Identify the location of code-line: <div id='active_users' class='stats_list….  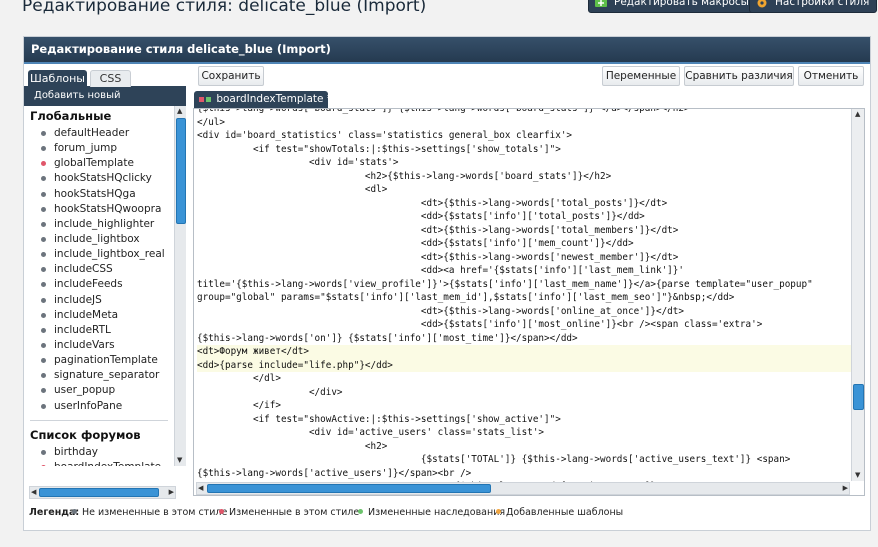
(524, 433).